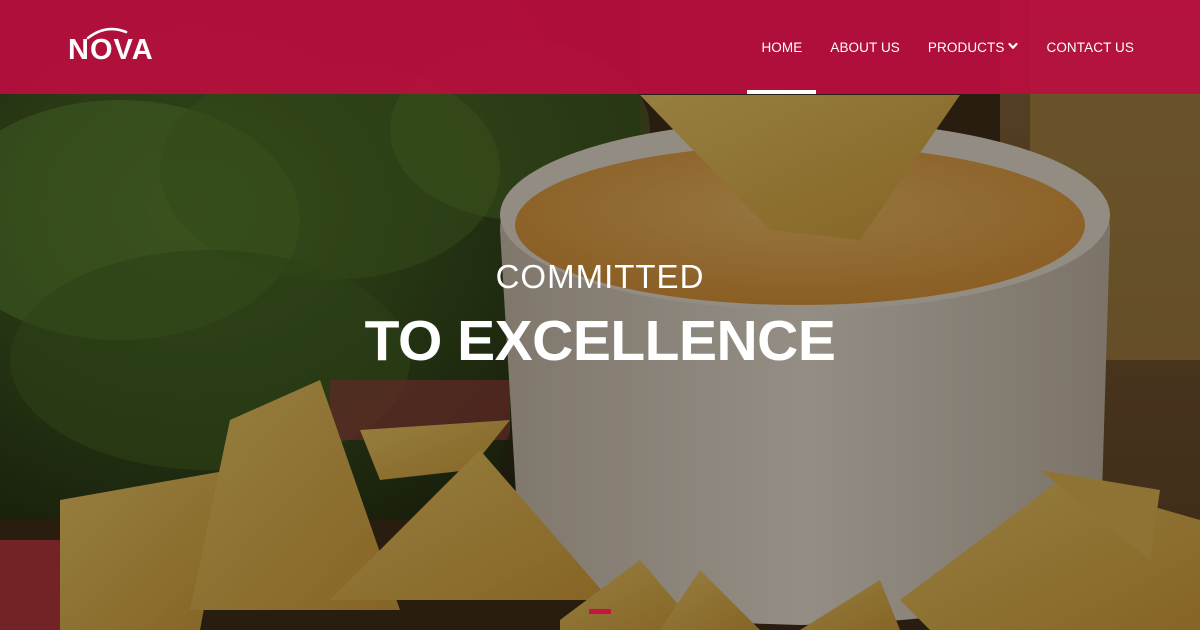 The width and height of the screenshot is (1200, 630). I want to click on nav-item-home: HOME, so click(782, 47).